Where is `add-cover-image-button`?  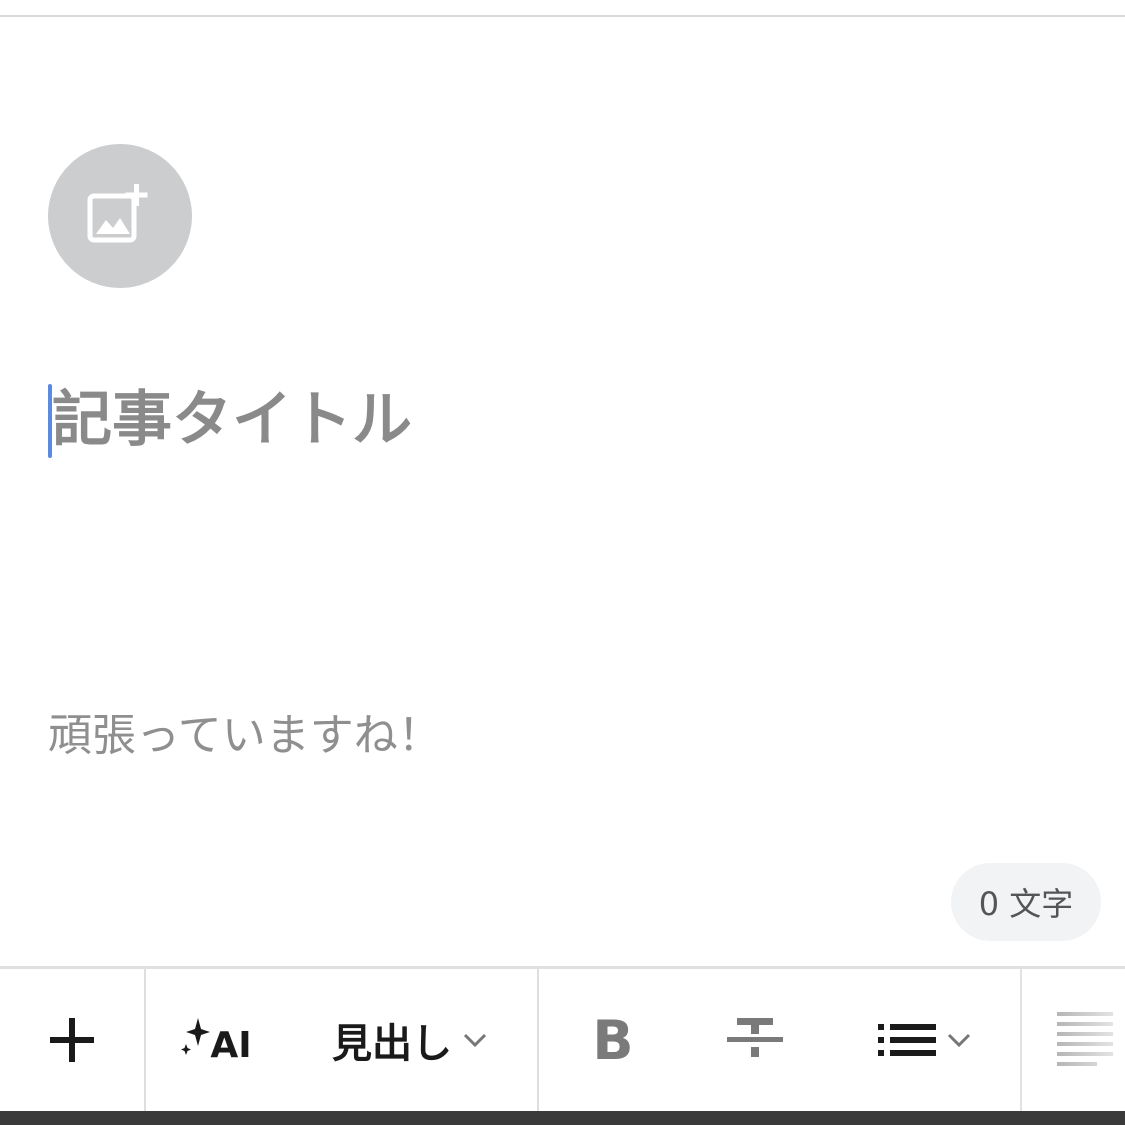
add-cover-image-button is located at coordinates (120, 216).